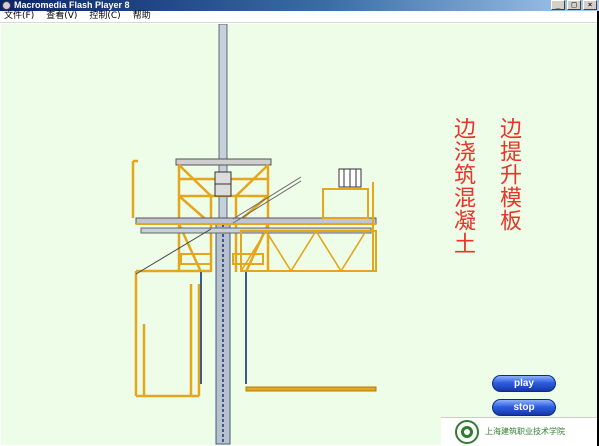 The height and width of the screenshot is (446, 599). What do you see at coordinates (524, 407) in the screenshot?
I see `stop-button: stop` at bounding box center [524, 407].